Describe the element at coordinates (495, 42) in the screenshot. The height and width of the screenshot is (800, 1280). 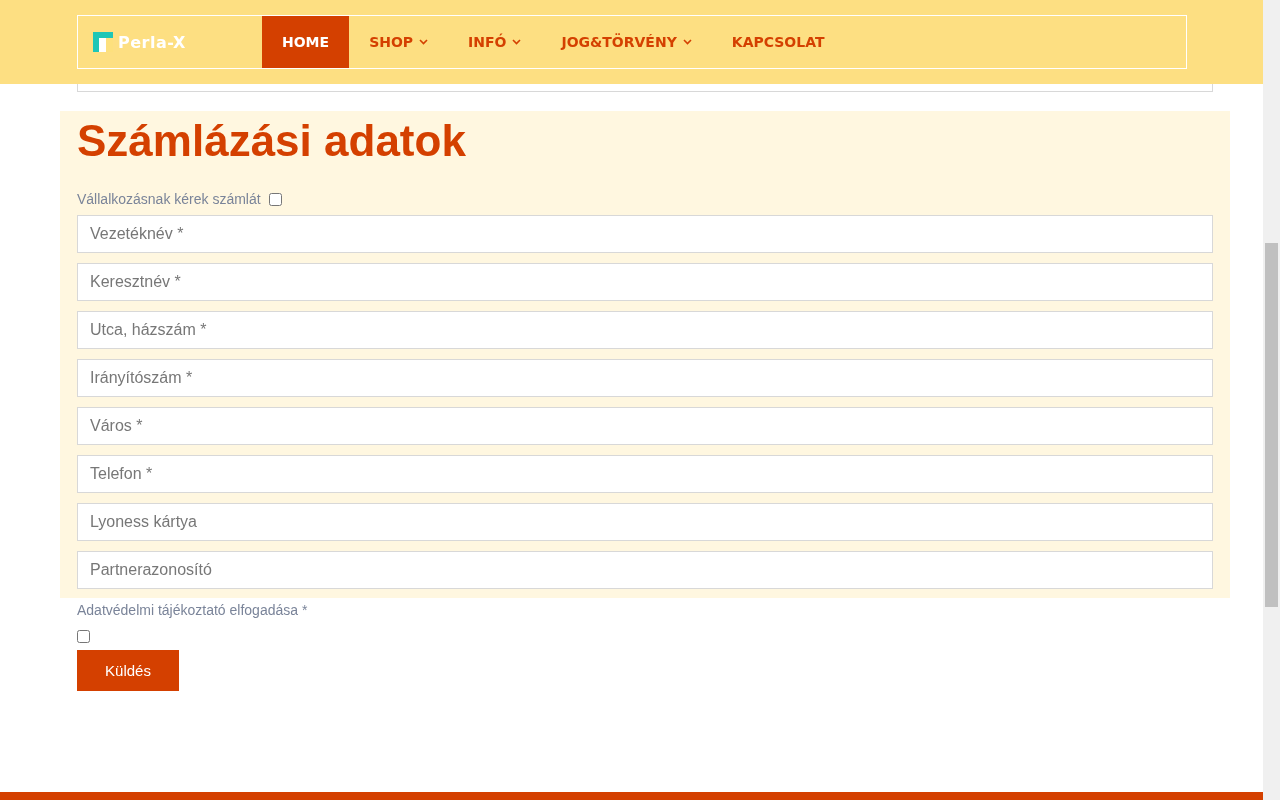
I see `nav-tab: INFÓ` at that location.